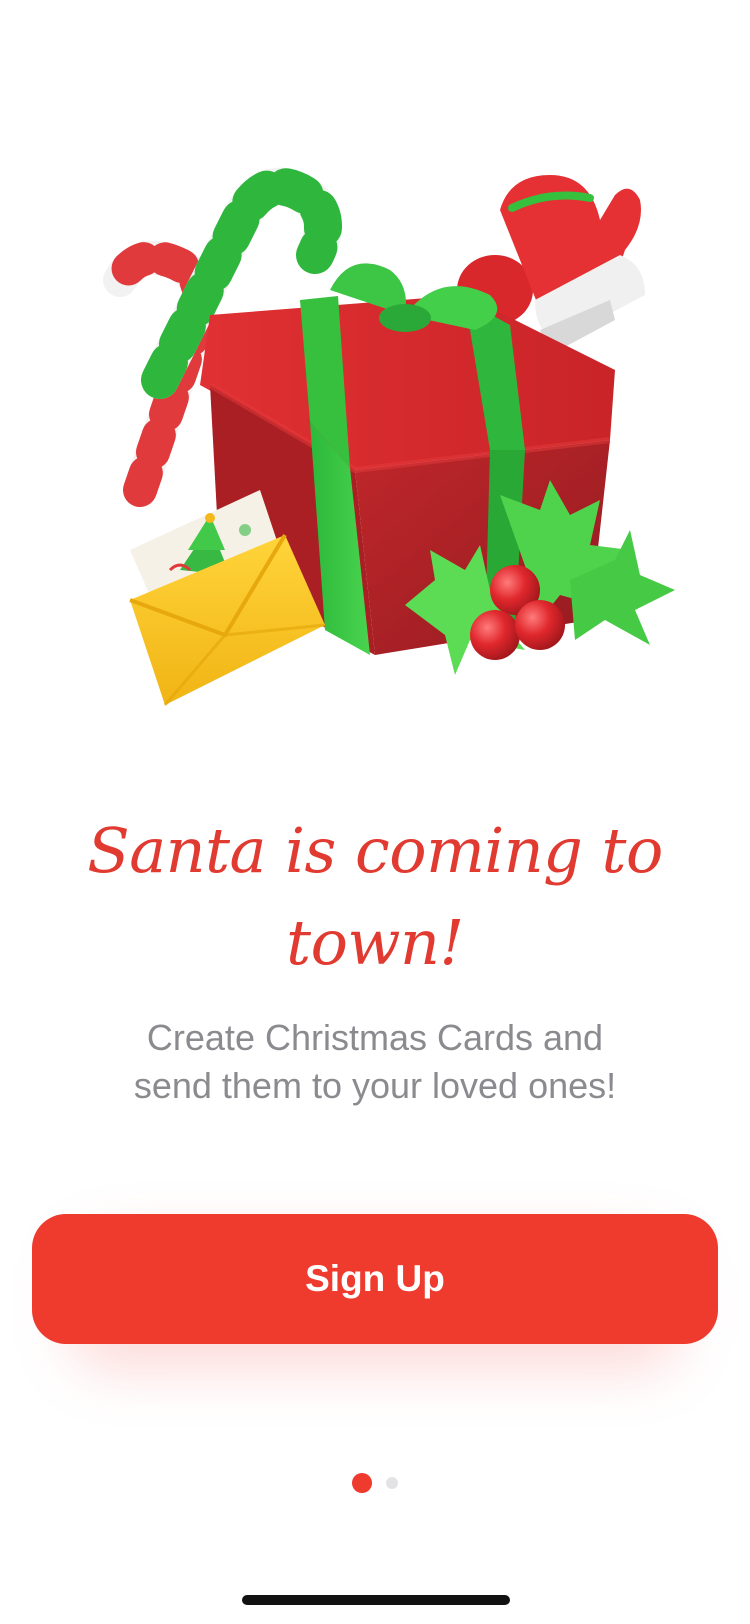 The height and width of the screenshot is (1624, 750). I want to click on sign-up-button: Sign Up, so click(375, 1279).